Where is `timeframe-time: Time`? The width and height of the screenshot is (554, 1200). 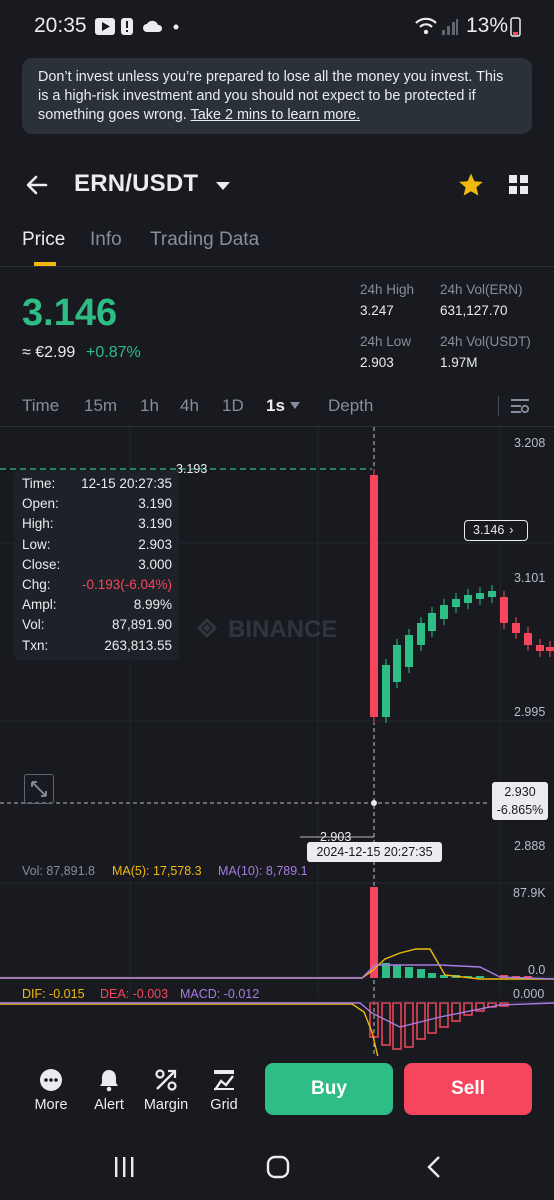 timeframe-time: Time is located at coordinates (40, 406).